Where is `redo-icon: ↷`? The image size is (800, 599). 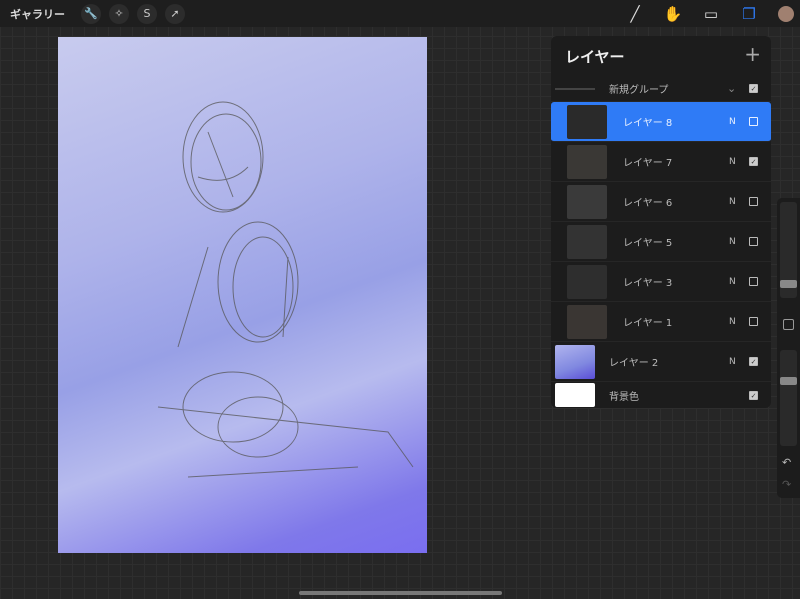
redo-icon: ↷ is located at coordinates (786, 484).